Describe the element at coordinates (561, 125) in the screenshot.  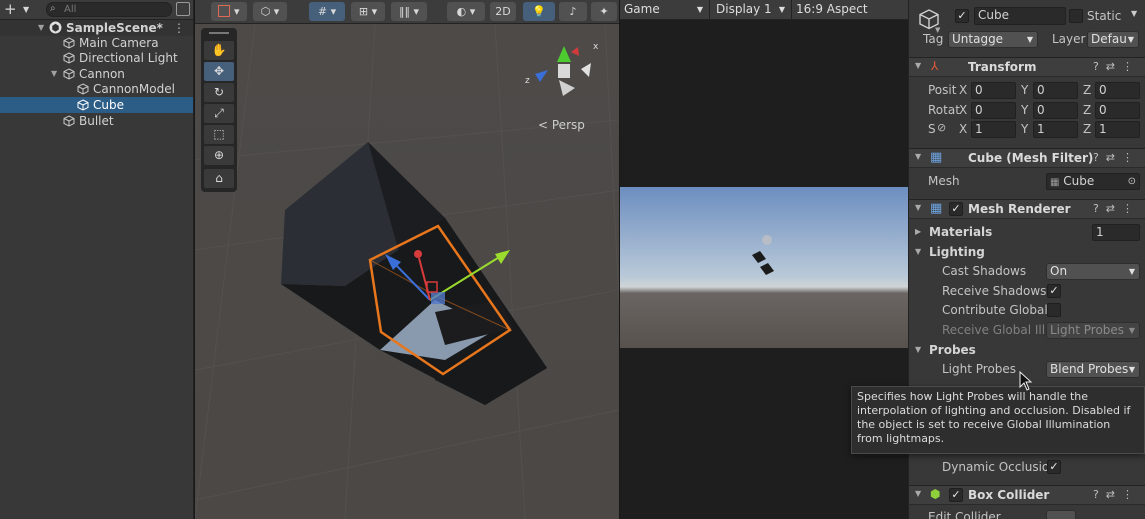
I see `perspective-label: < Persp` at that location.